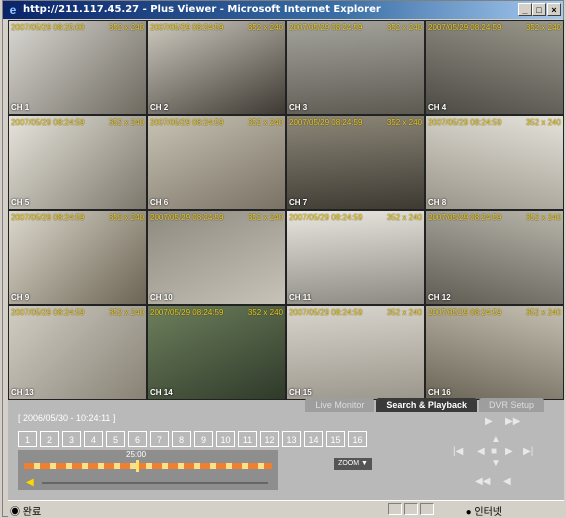 This screenshot has height=518, width=566. Describe the element at coordinates (159, 439) in the screenshot. I see `channel-button-7: 7` at that location.